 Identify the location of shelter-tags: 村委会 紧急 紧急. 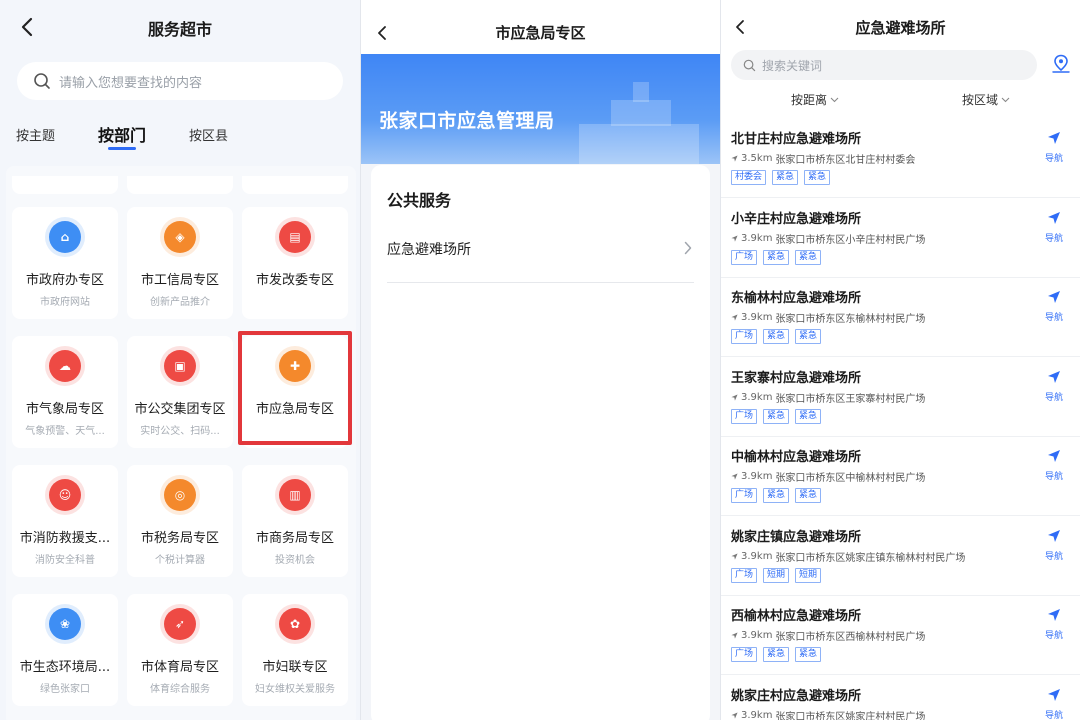
(781, 177).